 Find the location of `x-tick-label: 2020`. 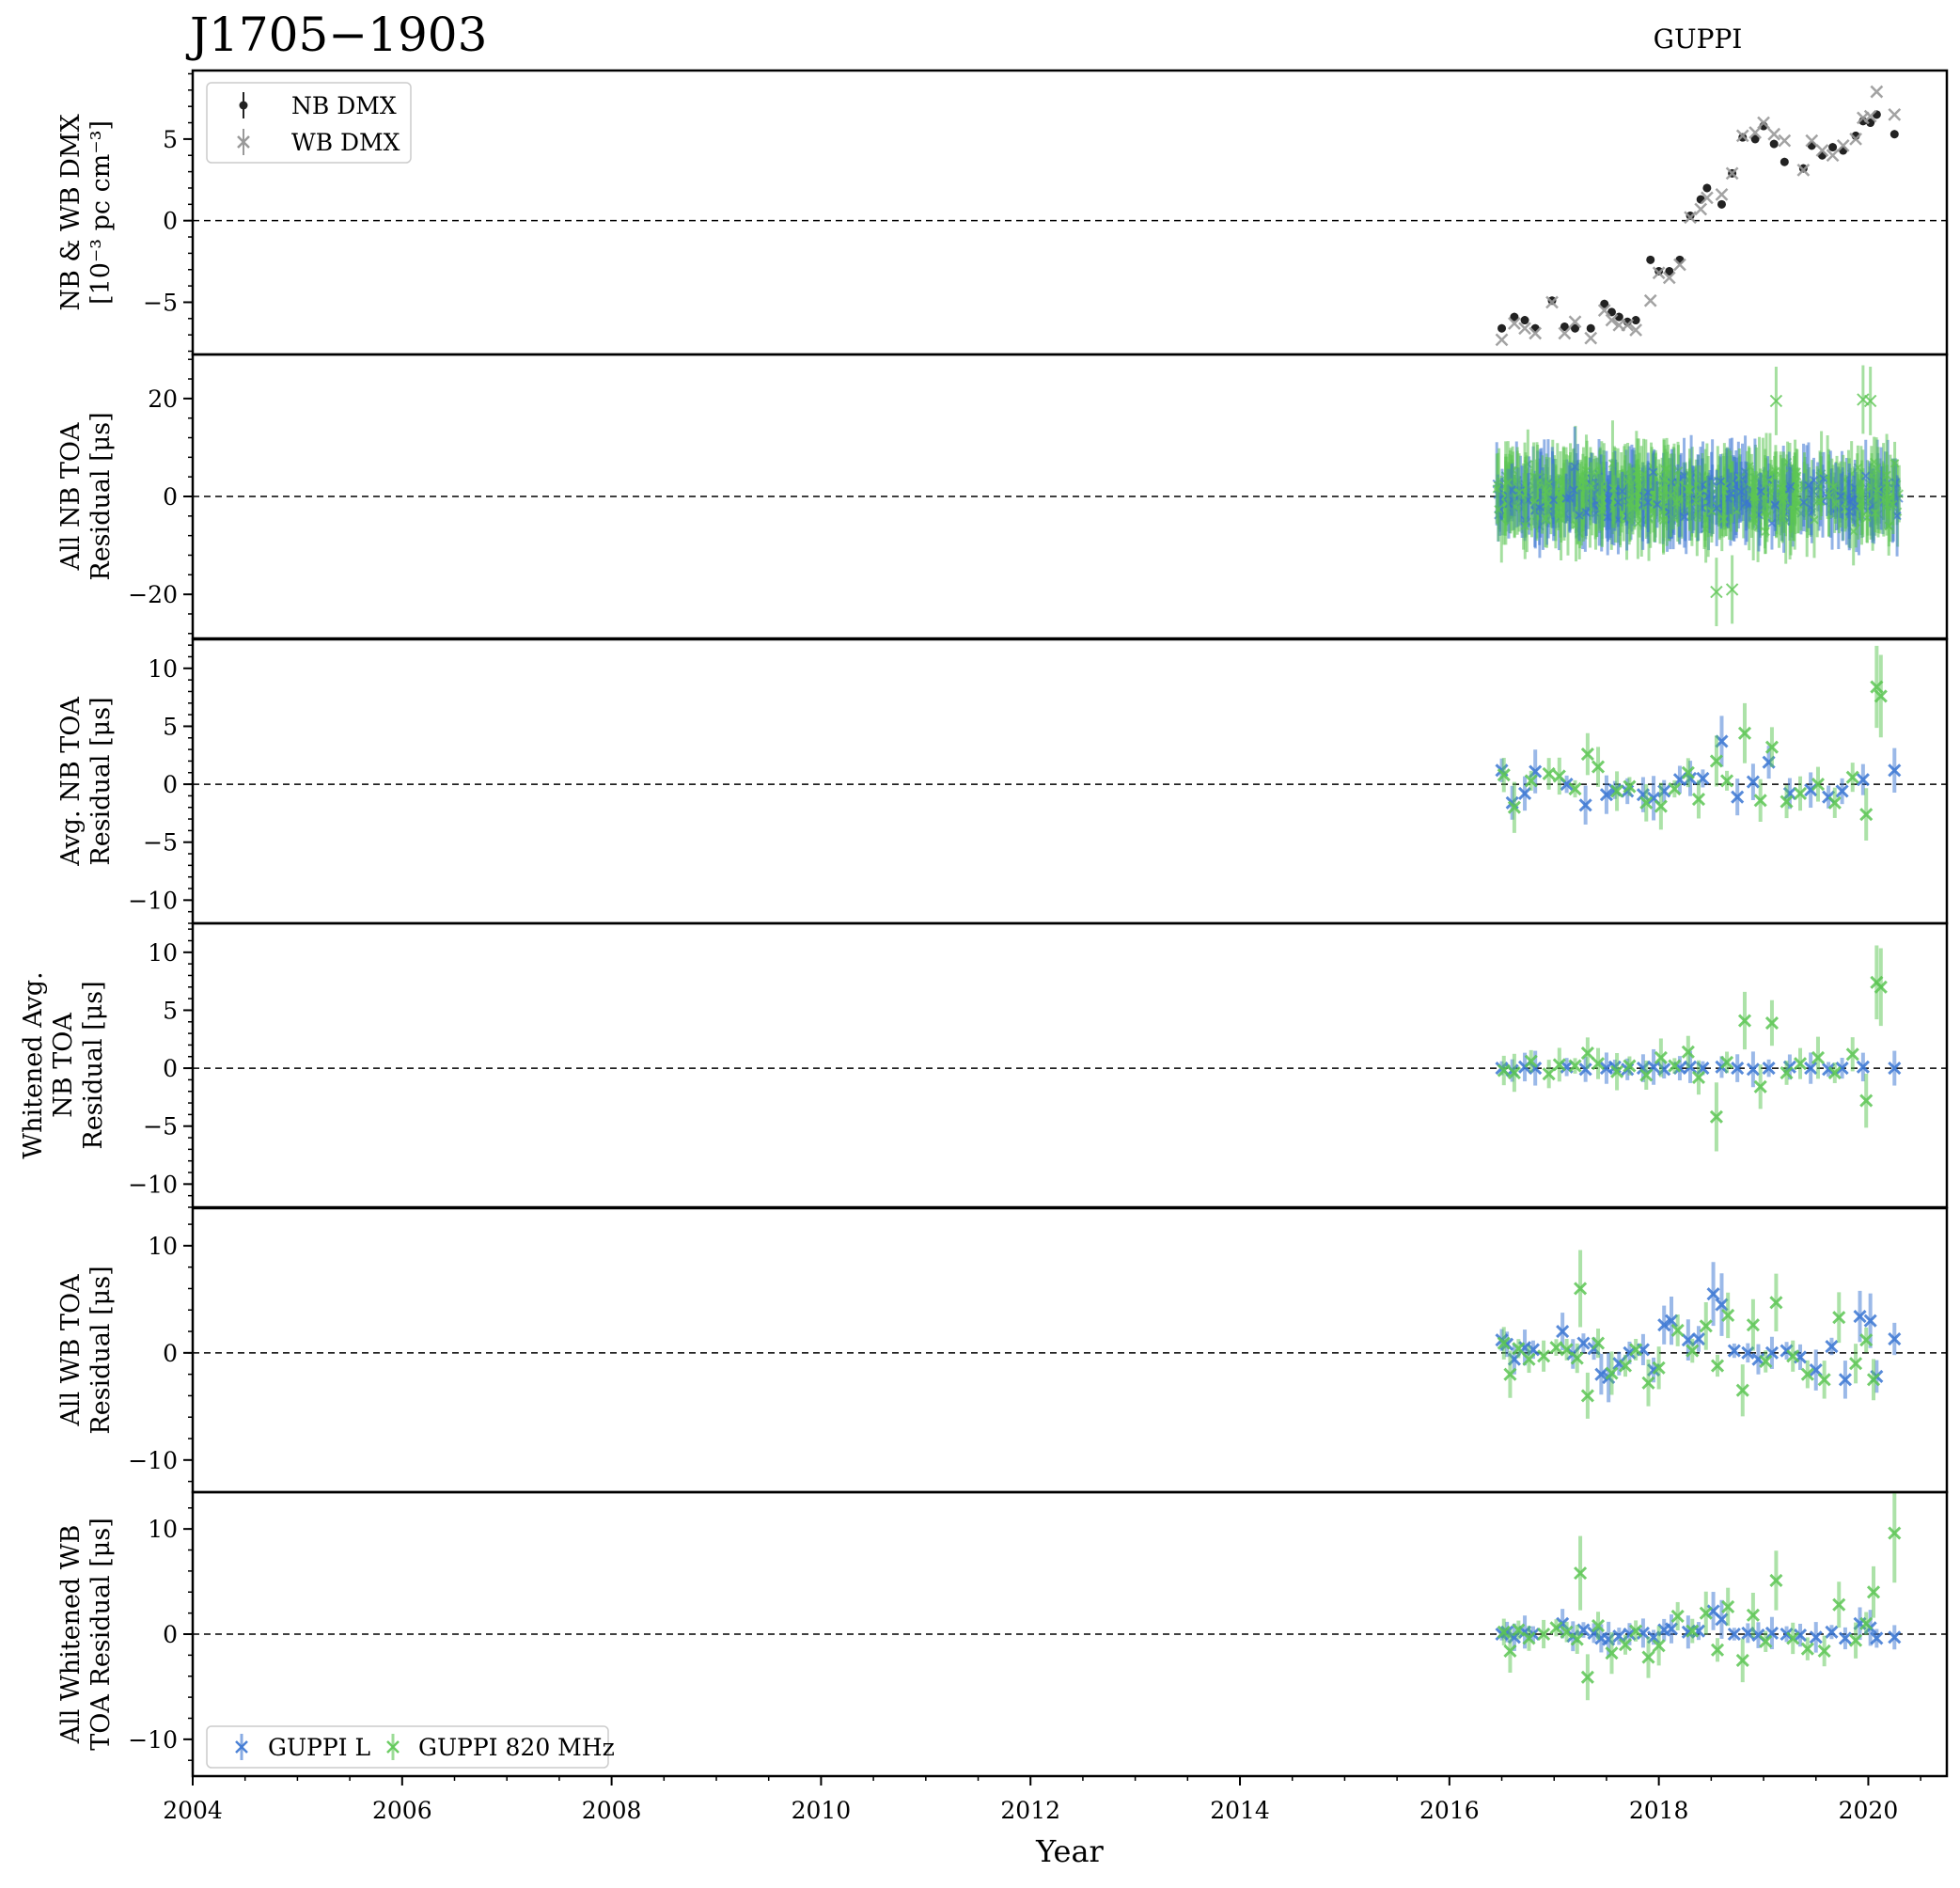

x-tick-label: 2020 is located at coordinates (1869, 1811).